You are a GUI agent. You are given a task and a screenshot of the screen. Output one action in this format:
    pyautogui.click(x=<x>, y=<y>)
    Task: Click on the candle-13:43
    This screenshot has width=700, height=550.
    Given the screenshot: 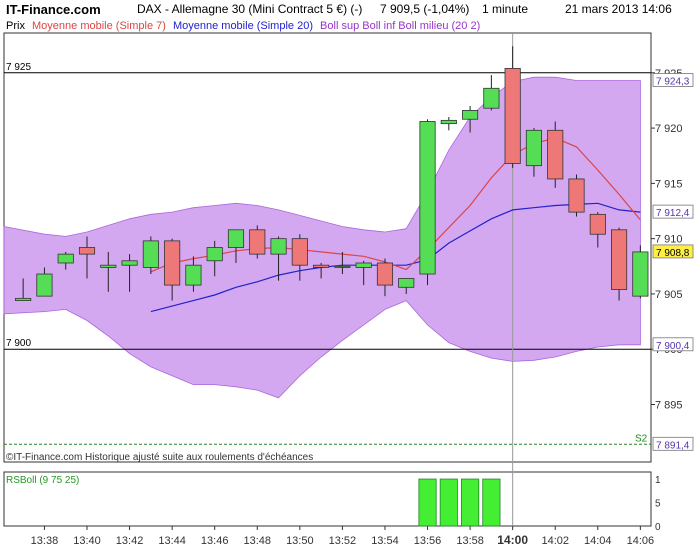 What is the action you would take?
    pyautogui.click(x=150, y=254)
    